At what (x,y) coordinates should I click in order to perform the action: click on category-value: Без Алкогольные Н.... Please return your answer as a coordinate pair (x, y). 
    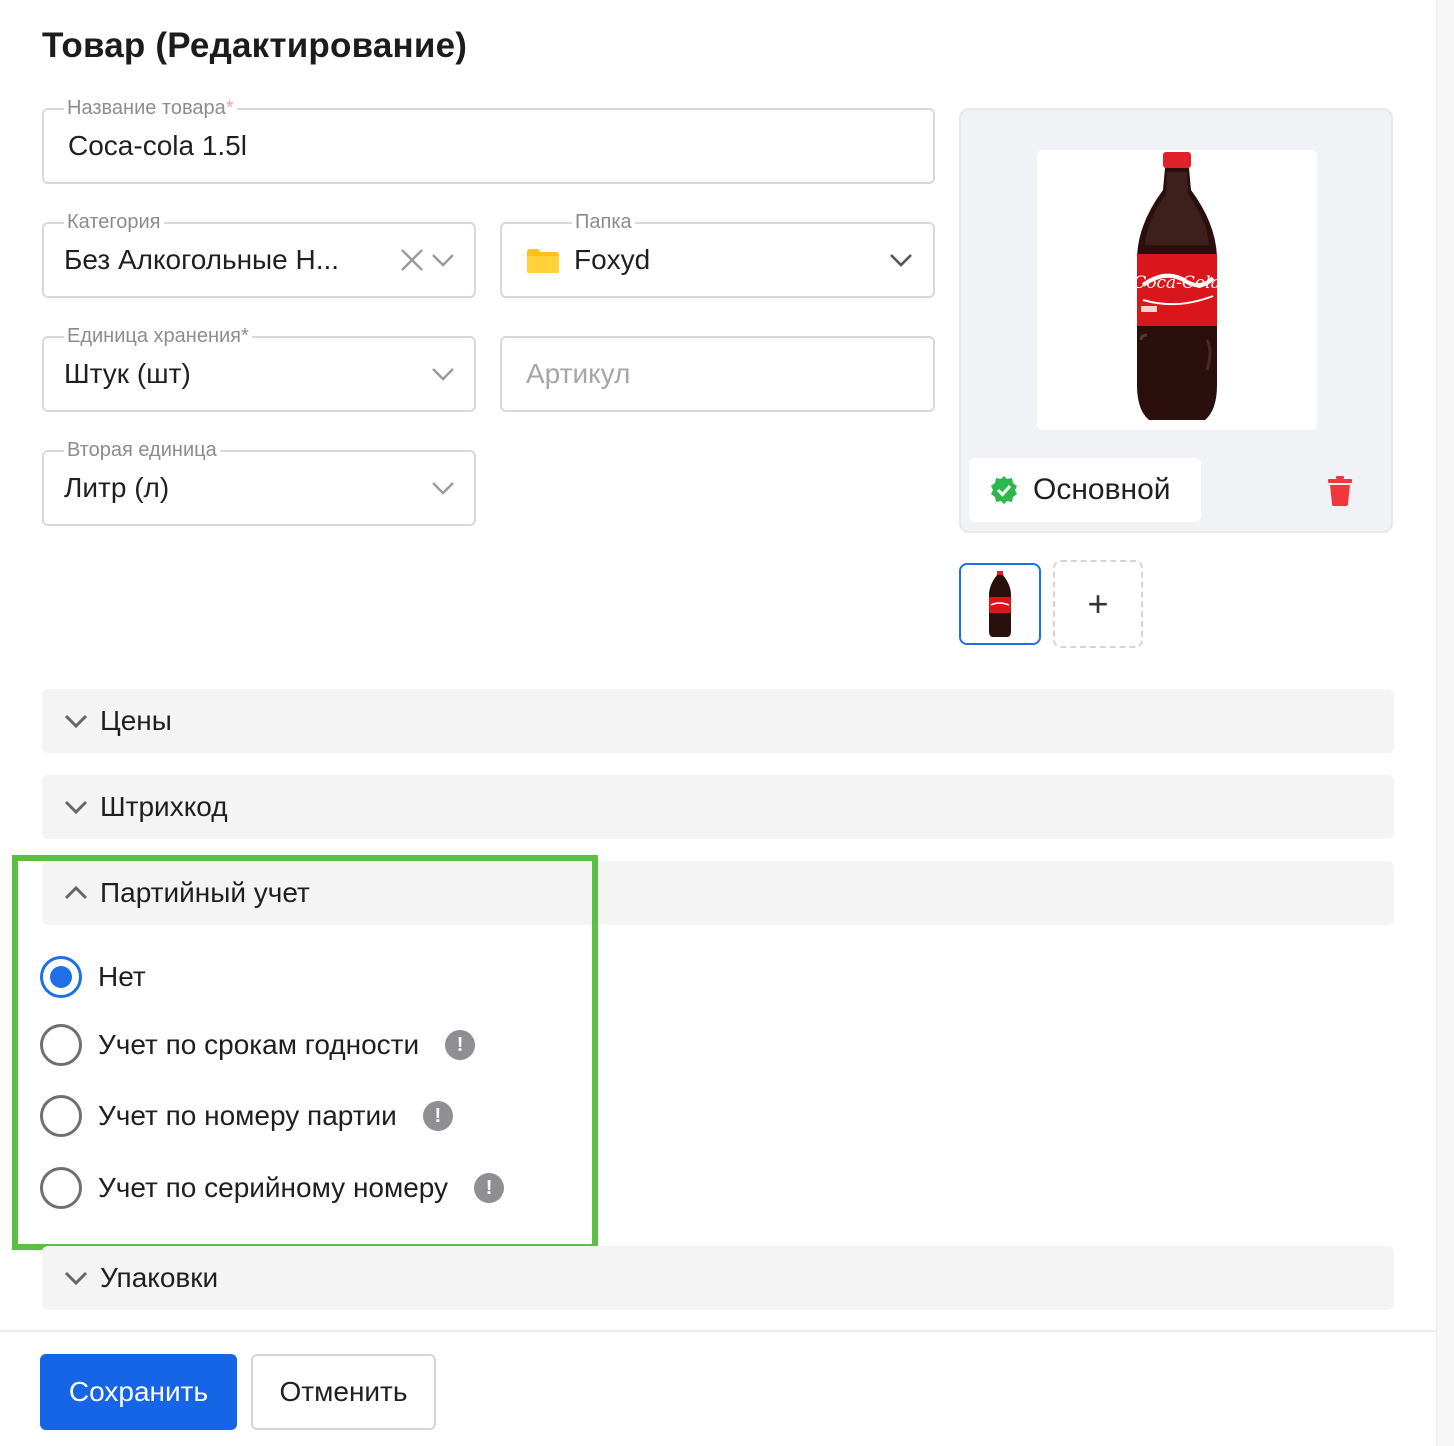
    Looking at the image, I should click on (202, 259).